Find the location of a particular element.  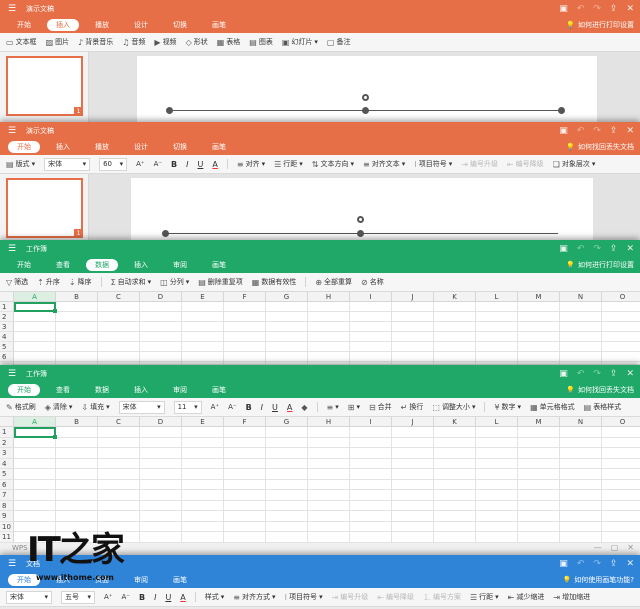

sort-asc-button: ⇡ 升序 is located at coordinates (48, 282).